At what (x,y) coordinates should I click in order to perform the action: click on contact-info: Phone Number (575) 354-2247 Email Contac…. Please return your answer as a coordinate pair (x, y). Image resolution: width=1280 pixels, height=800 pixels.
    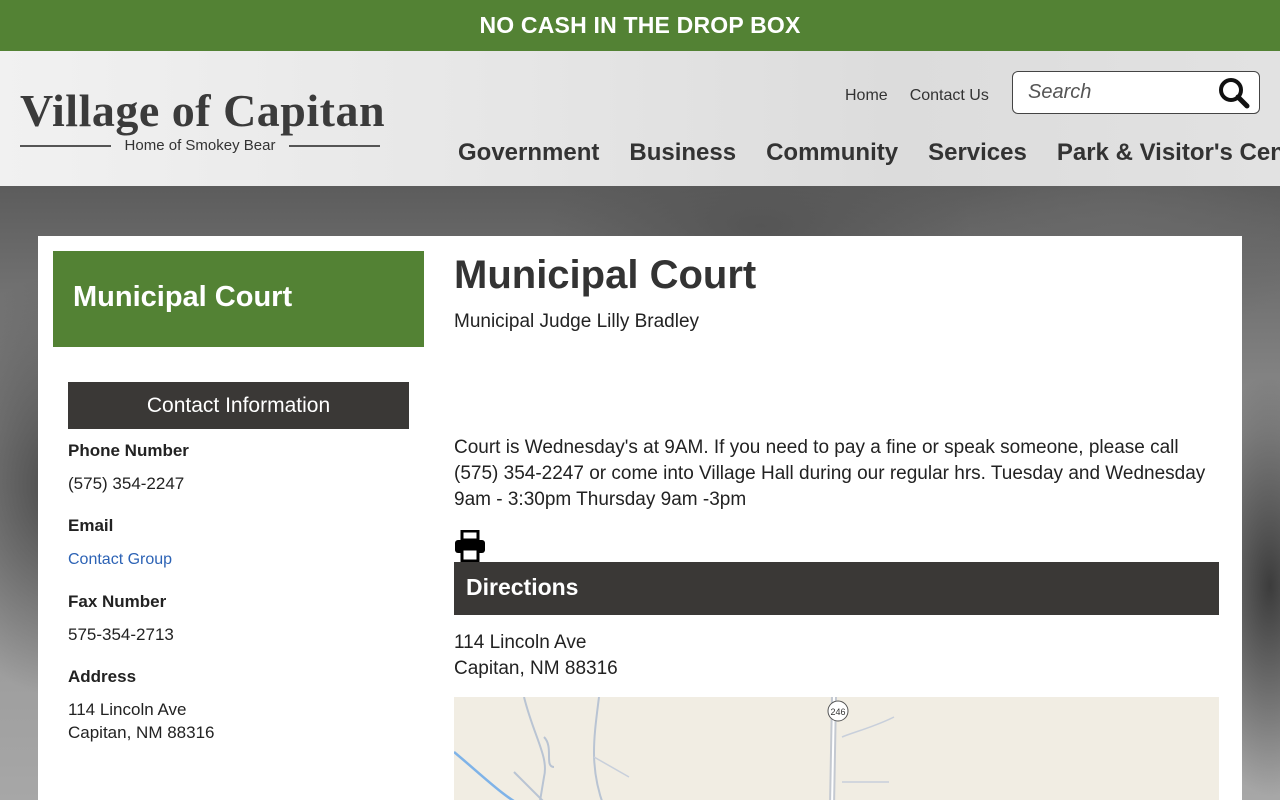
    Looking at the image, I should click on (238, 592).